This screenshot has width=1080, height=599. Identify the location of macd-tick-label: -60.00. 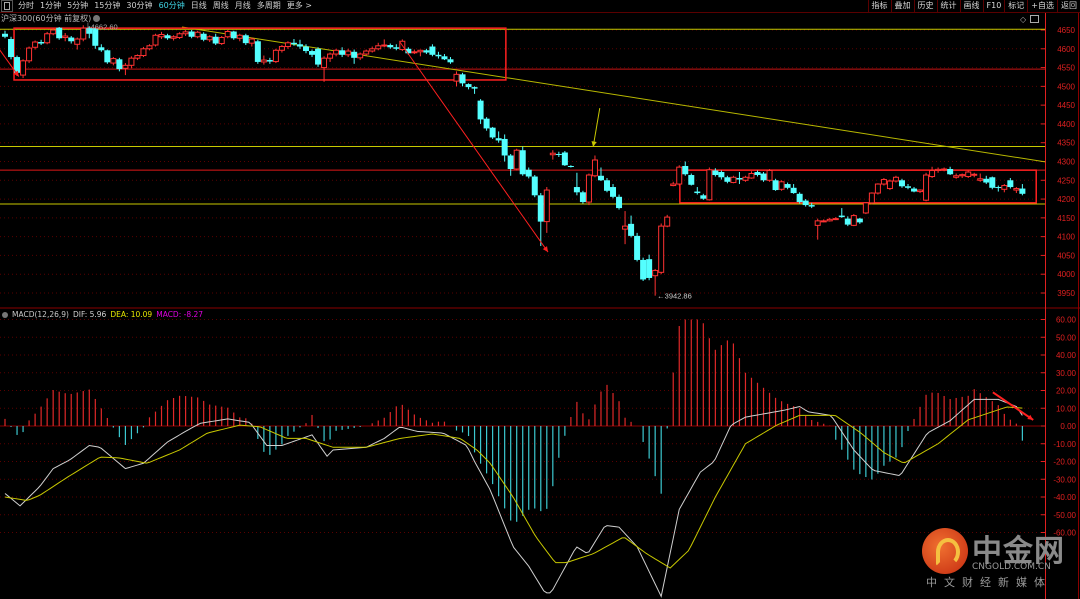
(1064, 533).